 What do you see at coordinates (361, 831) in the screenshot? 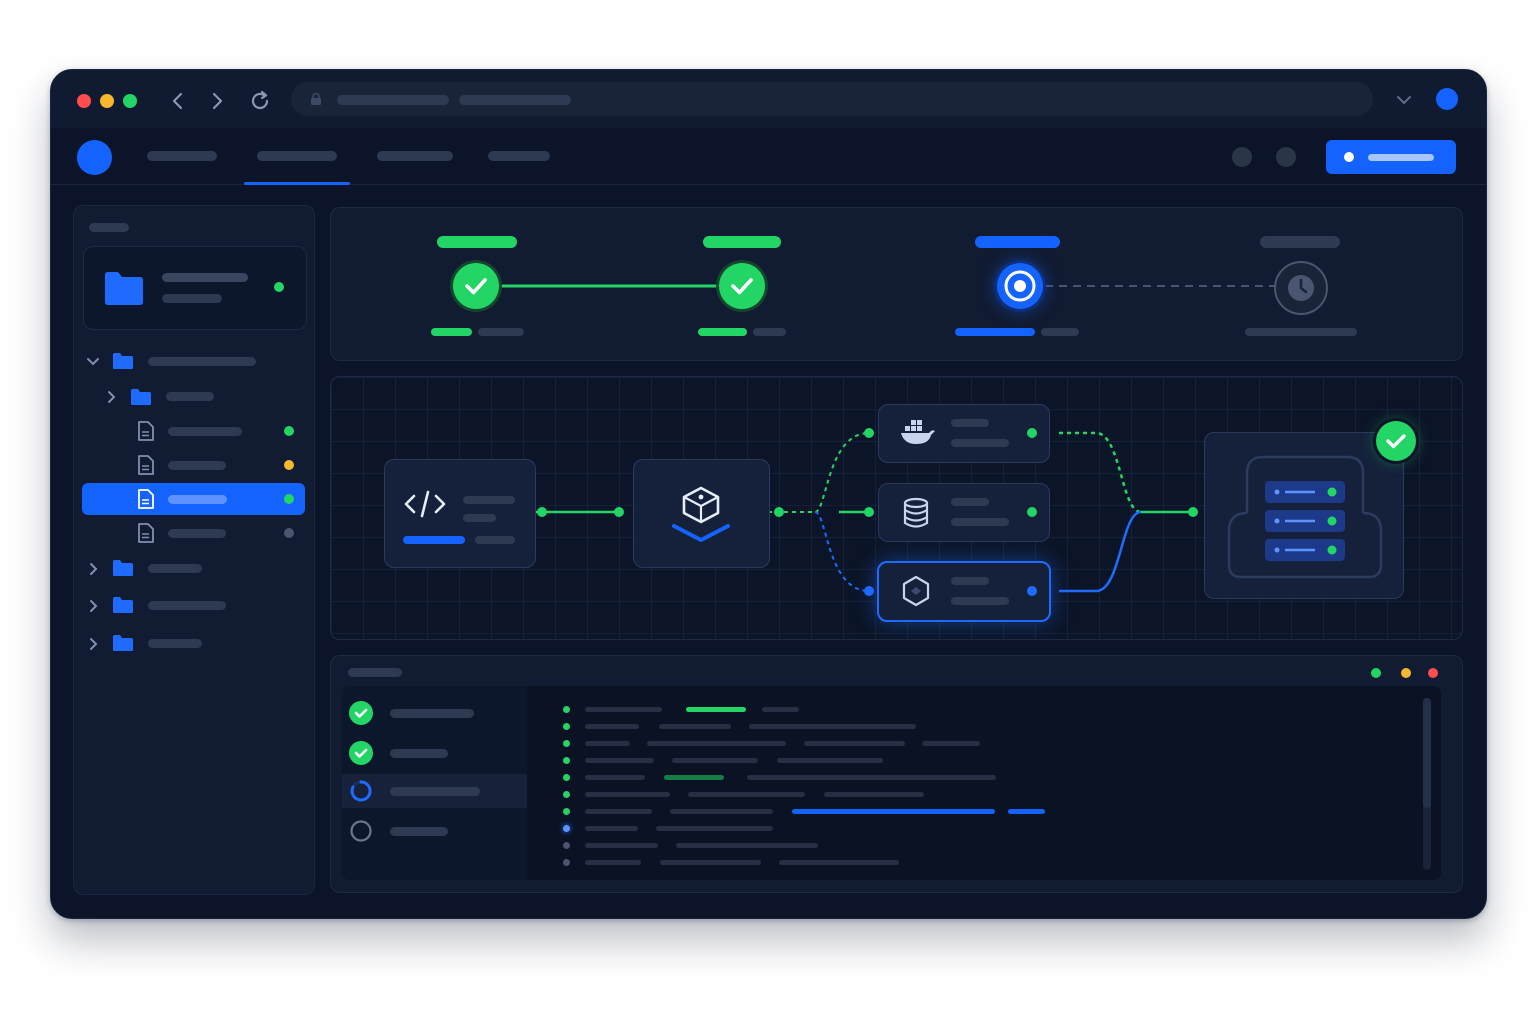
I see `circle-icon` at bounding box center [361, 831].